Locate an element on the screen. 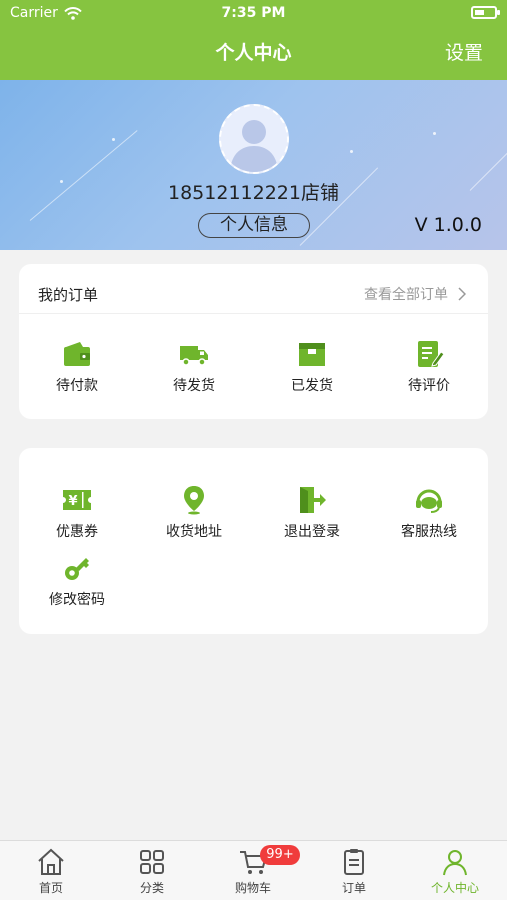 The height and width of the screenshot is (900, 507). top-nav-bar: Carrier 7:35 PM 个人中心 设置 is located at coordinates (253, 40).